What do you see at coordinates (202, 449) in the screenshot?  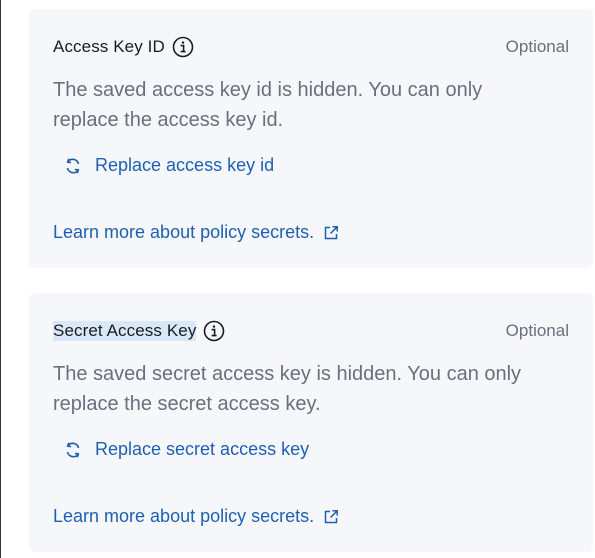 I see `replace-secret-access-key-label: Replace secret access key` at bounding box center [202, 449].